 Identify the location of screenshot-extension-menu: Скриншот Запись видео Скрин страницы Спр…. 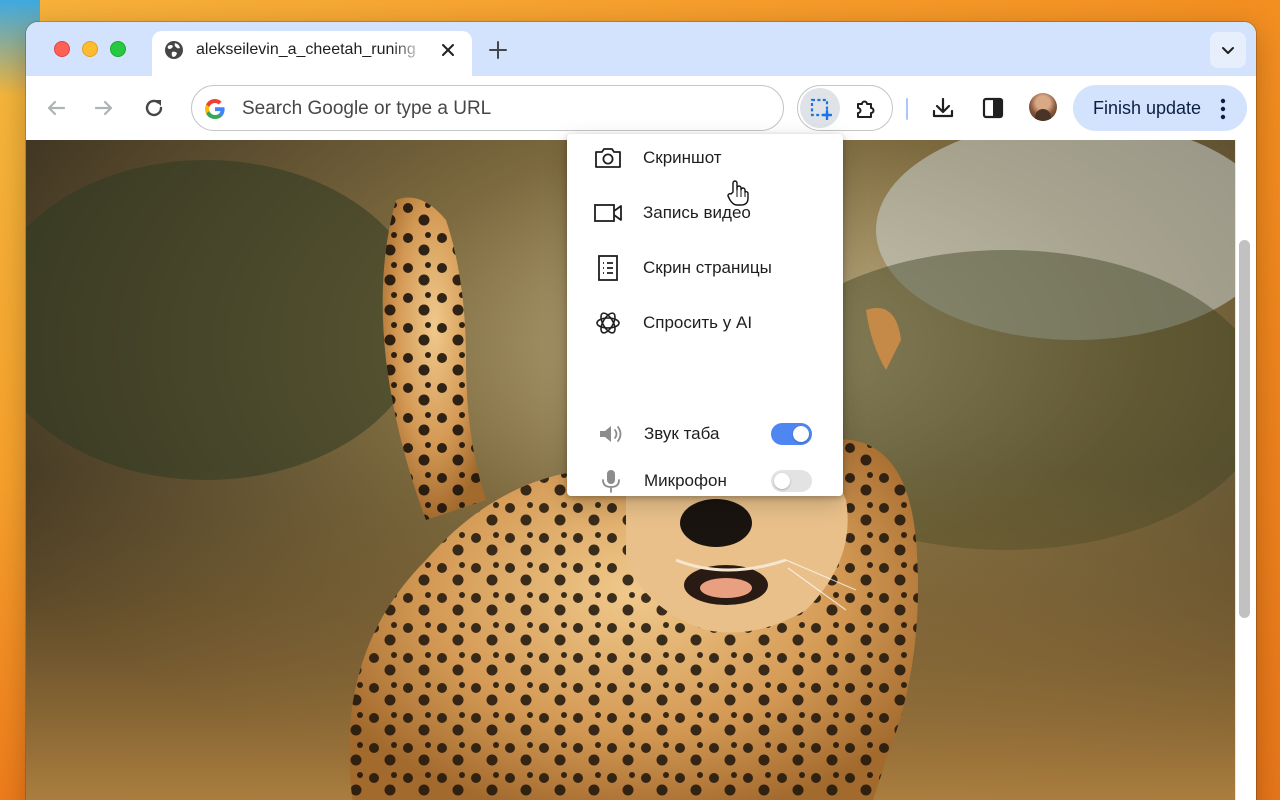
(705, 315).